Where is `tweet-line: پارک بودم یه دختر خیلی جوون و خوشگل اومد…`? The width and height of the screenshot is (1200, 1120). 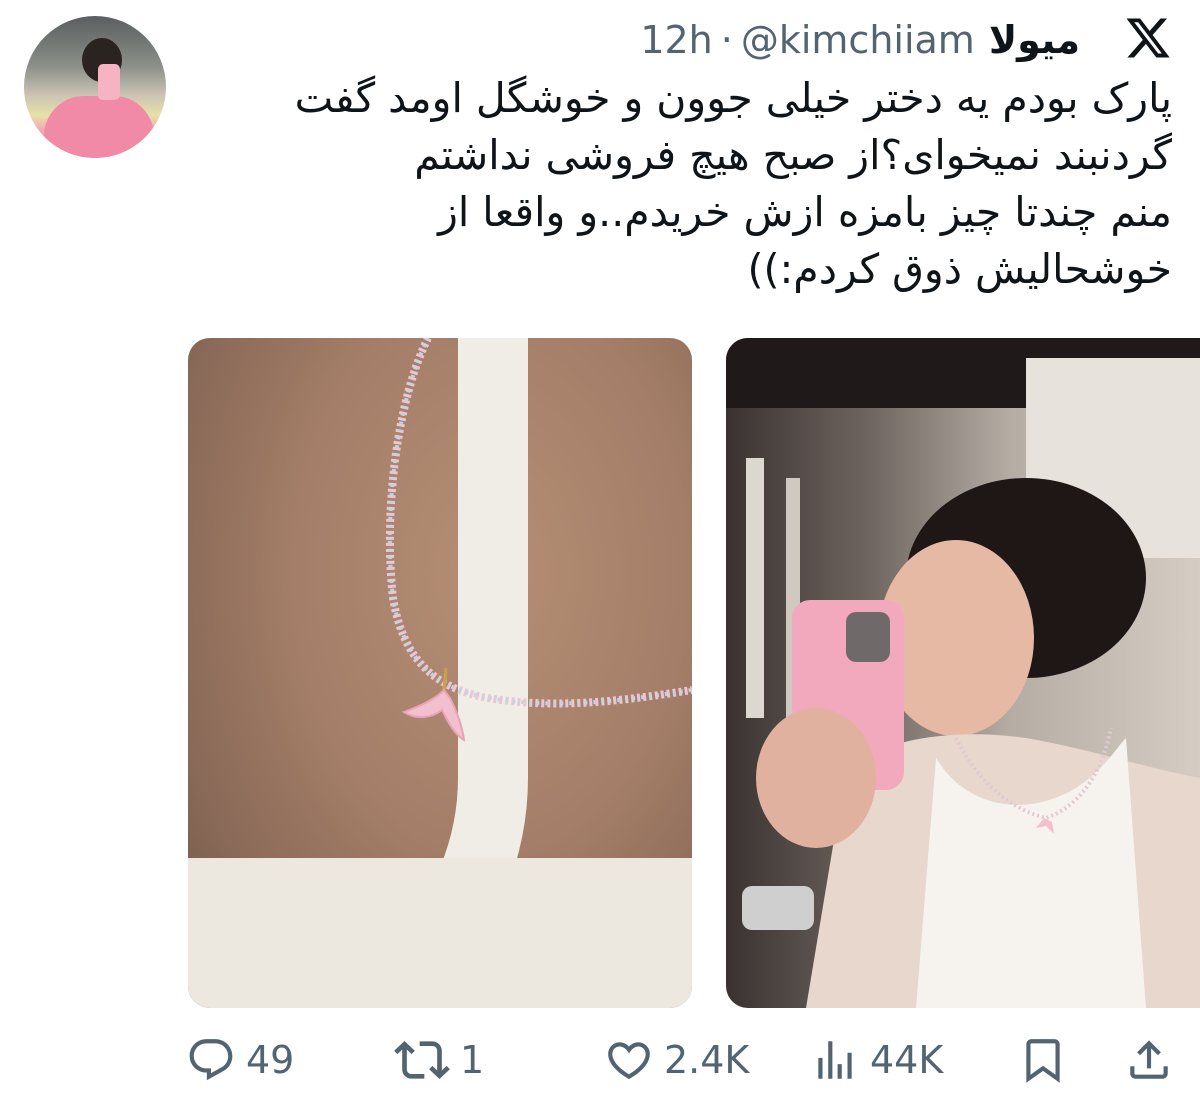 tweet-line: پارک بودم یه دختر خیلی جوون و خوشگل اومد… is located at coordinates (733, 98).